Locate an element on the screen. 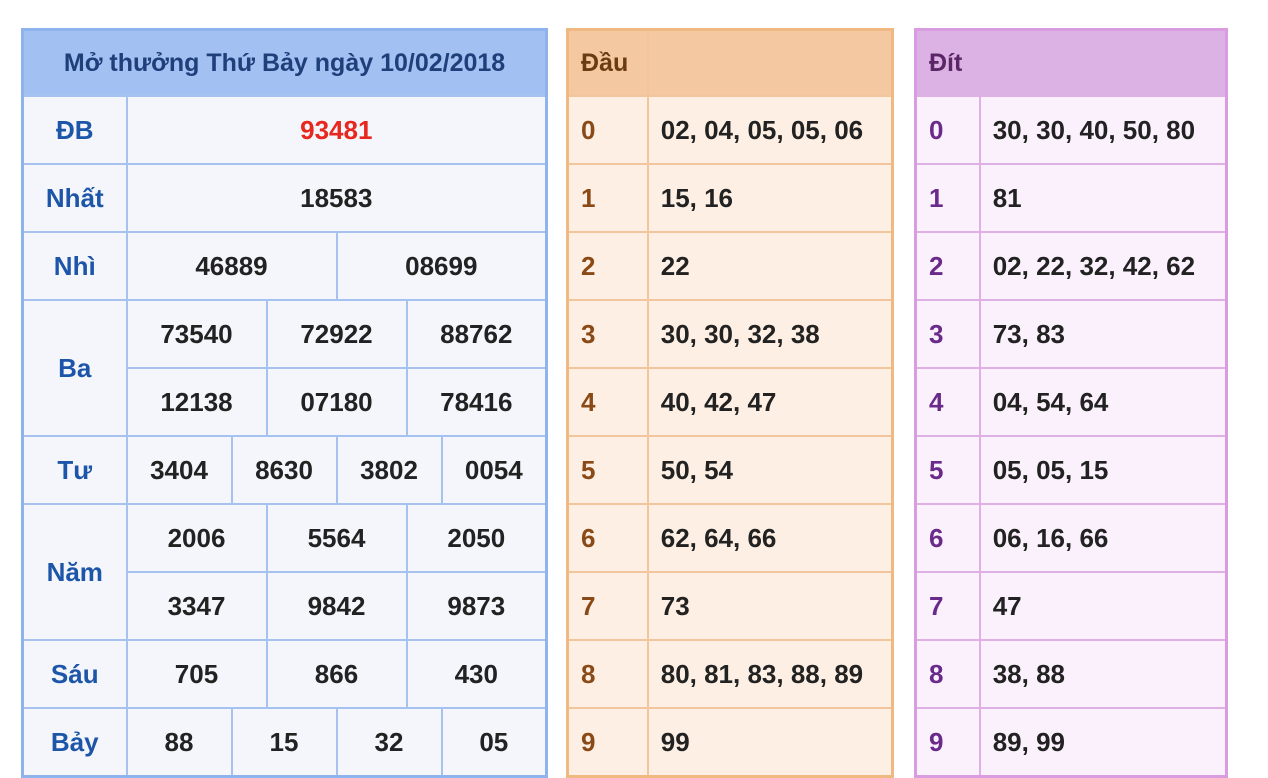 The width and height of the screenshot is (1268, 778). prize-value: 705 is located at coordinates (196, 674).